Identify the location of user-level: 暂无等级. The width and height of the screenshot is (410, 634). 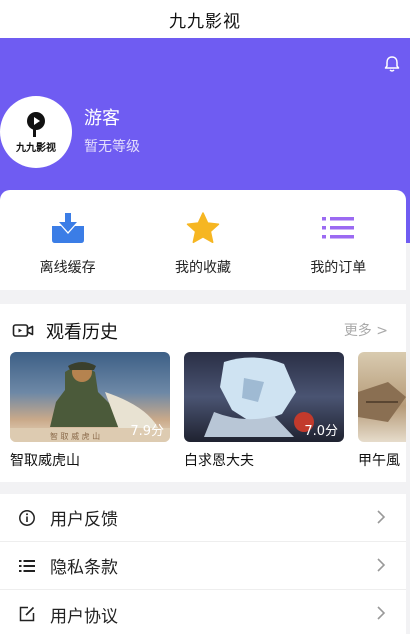
(112, 147).